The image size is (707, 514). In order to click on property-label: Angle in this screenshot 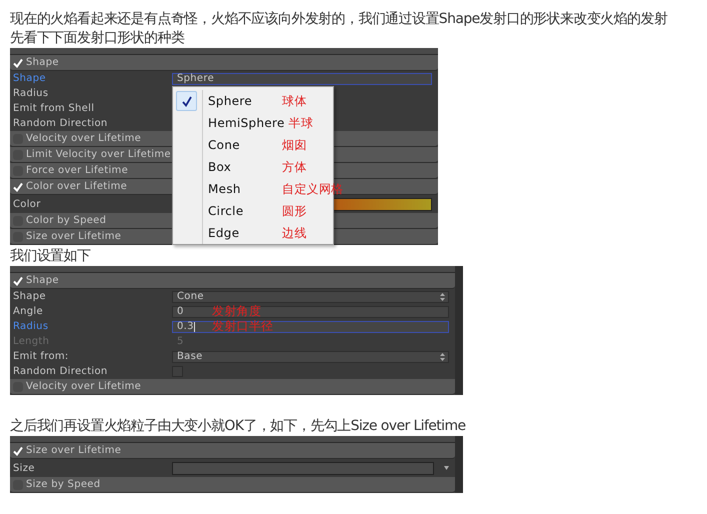, I will do `click(28, 311)`.